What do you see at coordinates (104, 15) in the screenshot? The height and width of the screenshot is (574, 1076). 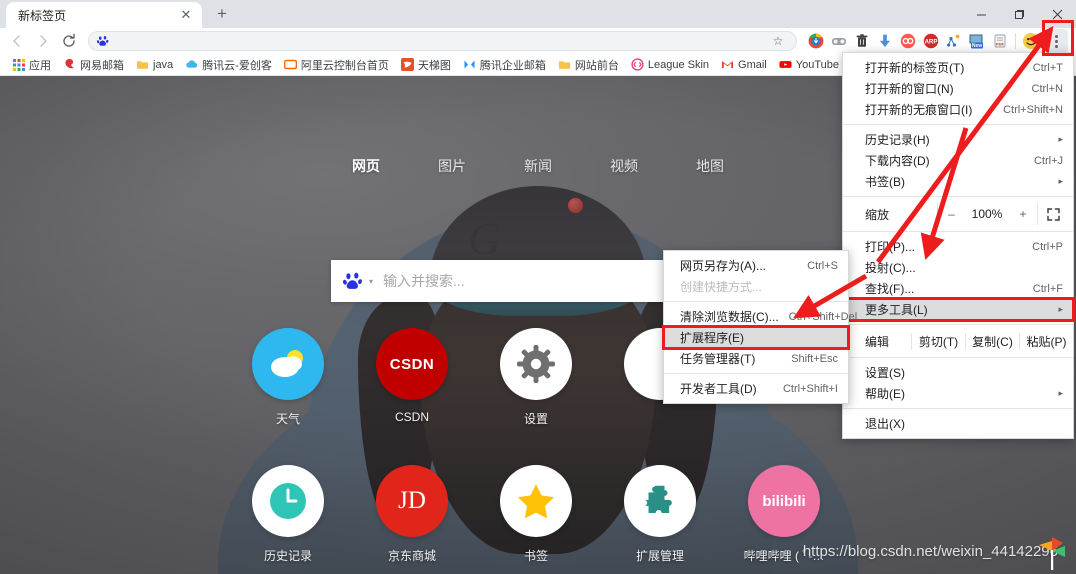 I see `browser-tab: 新标签页 ✕` at bounding box center [104, 15].